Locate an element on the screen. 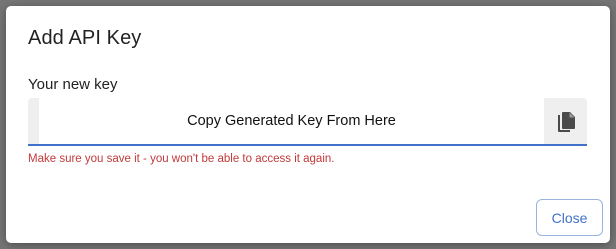 The image size is (616, 249). copy-icon is located at coordinates (566, 122).